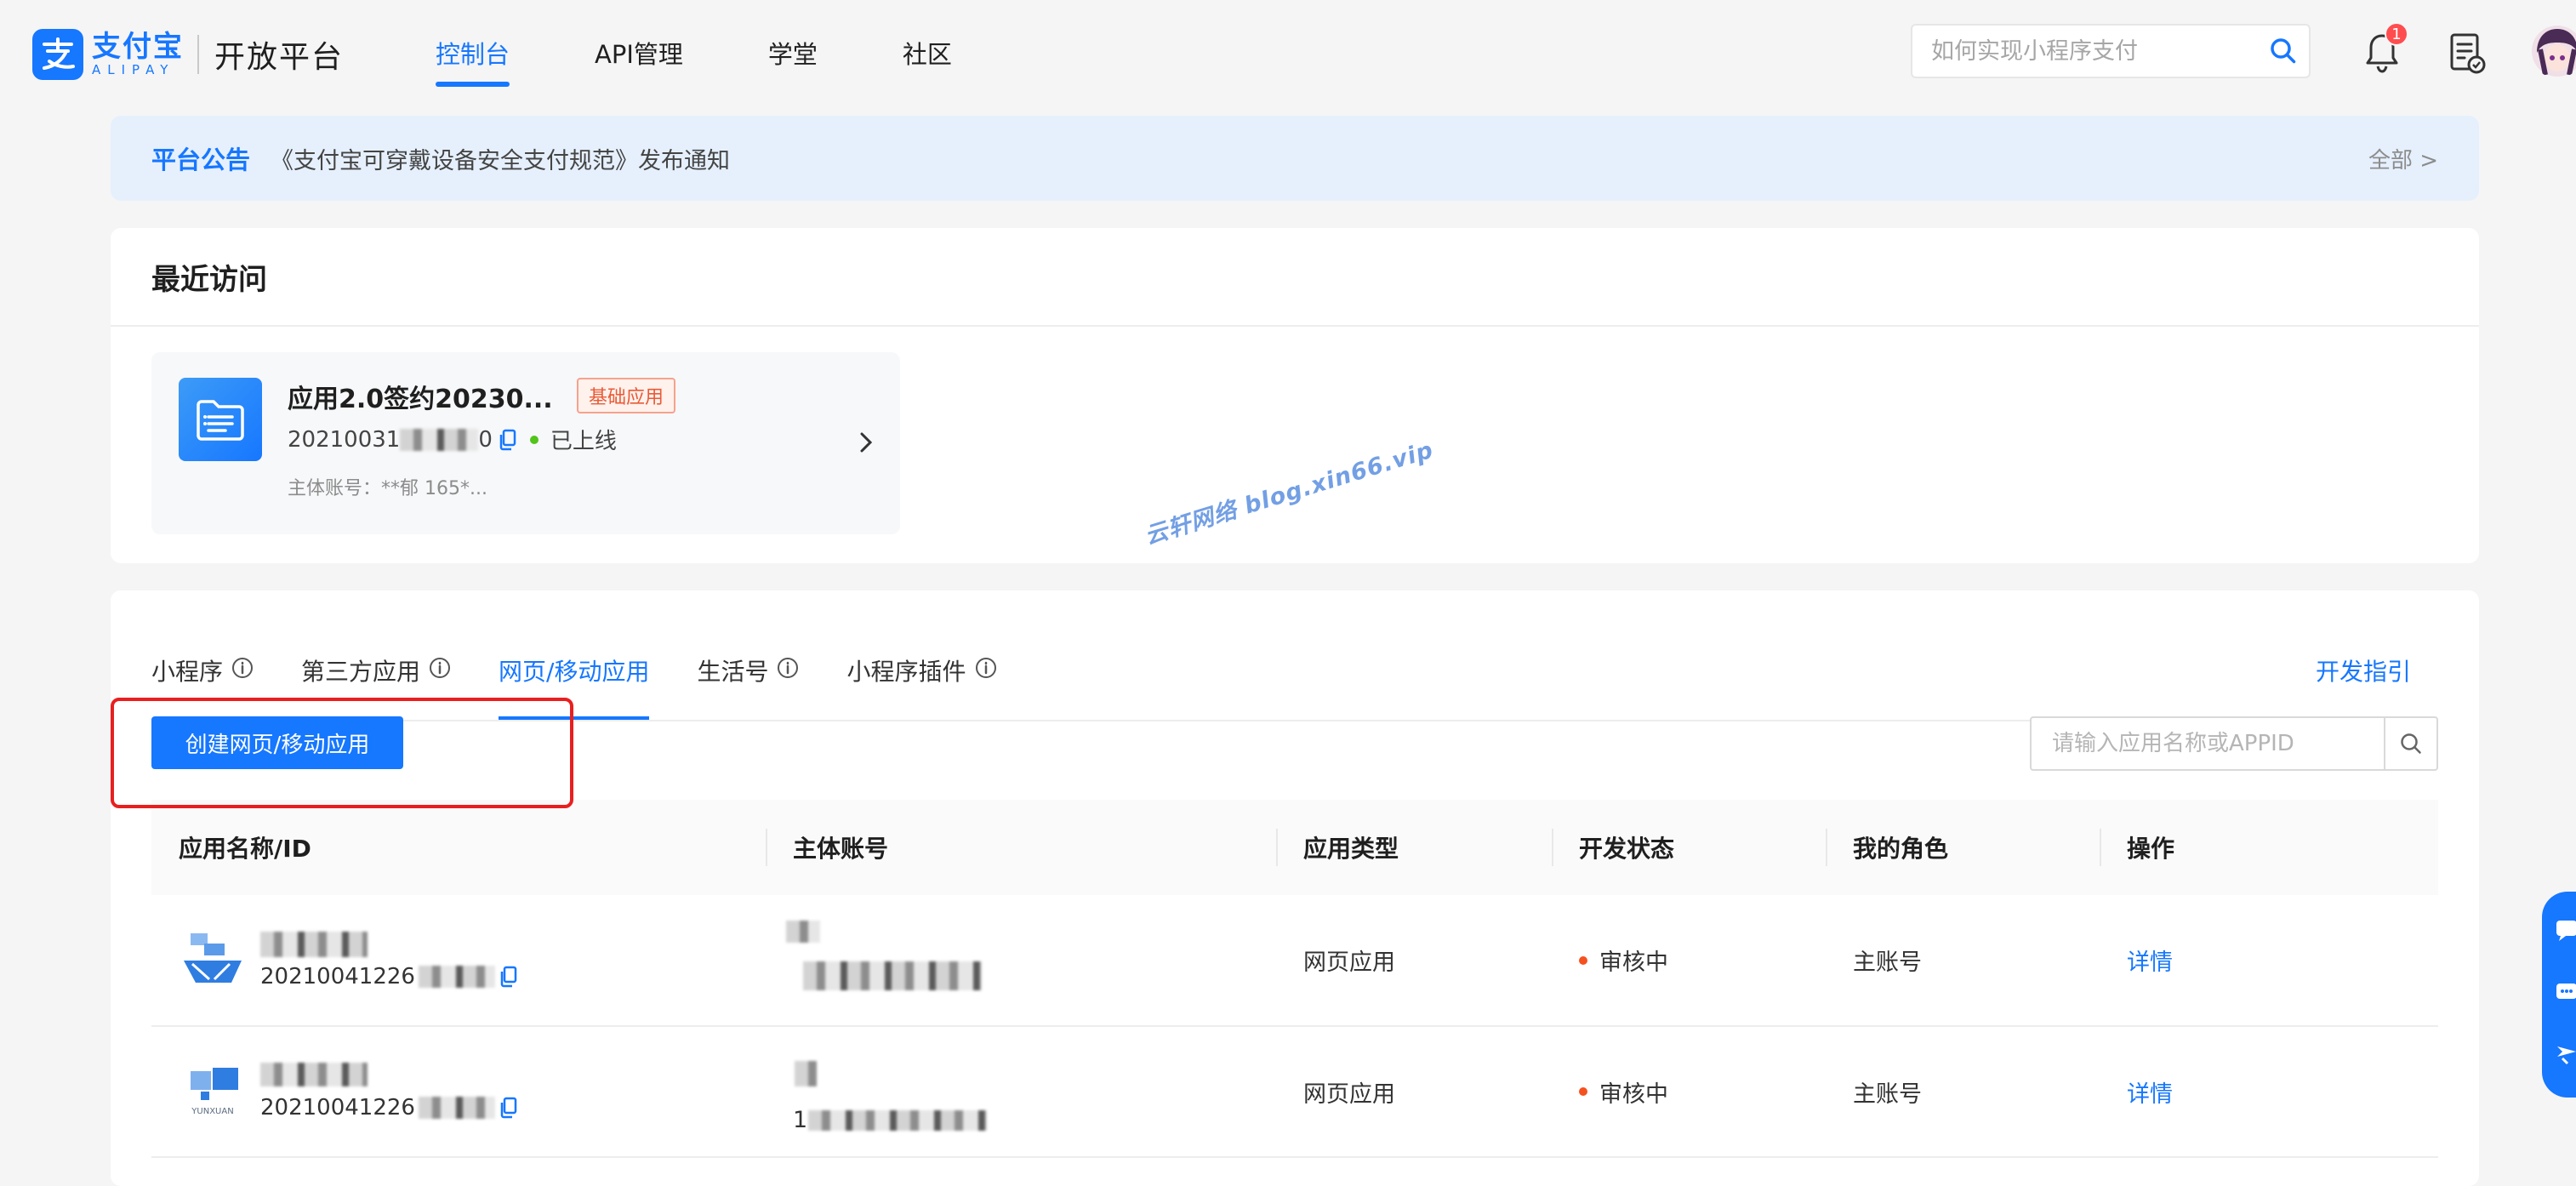  Describe the element at coordinates (583, 442) in the screenshot. I see `recent-app-status: 已上线` at that location.